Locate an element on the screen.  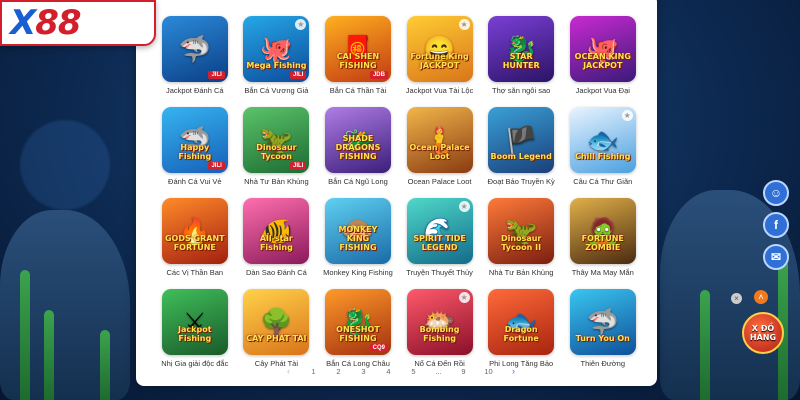
game-thumb-title: Jackpot Fishing is located at coordinates (195, 334).